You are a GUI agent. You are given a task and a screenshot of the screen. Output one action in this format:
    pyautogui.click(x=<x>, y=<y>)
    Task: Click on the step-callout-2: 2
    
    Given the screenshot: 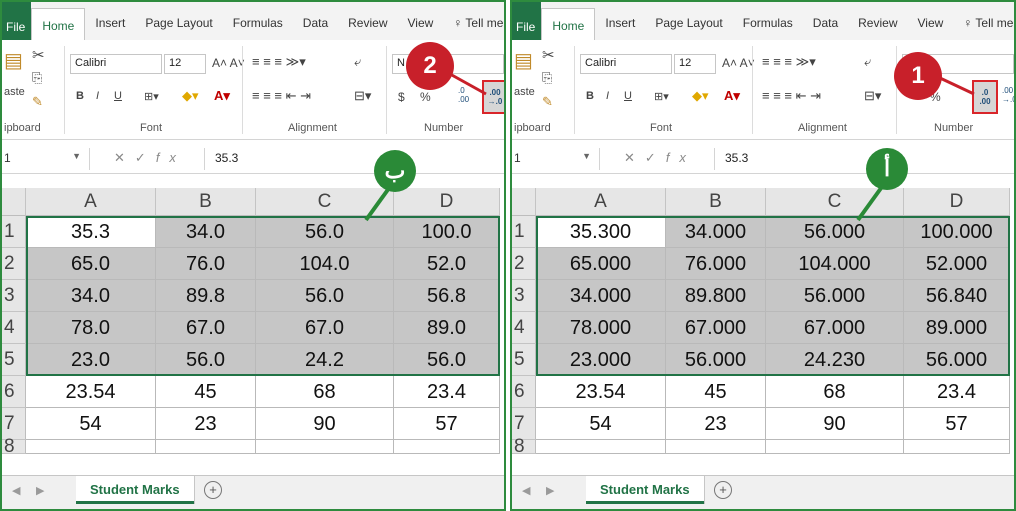 What is the action you would take?
    pyautogui.click(x=430, y=66)
    